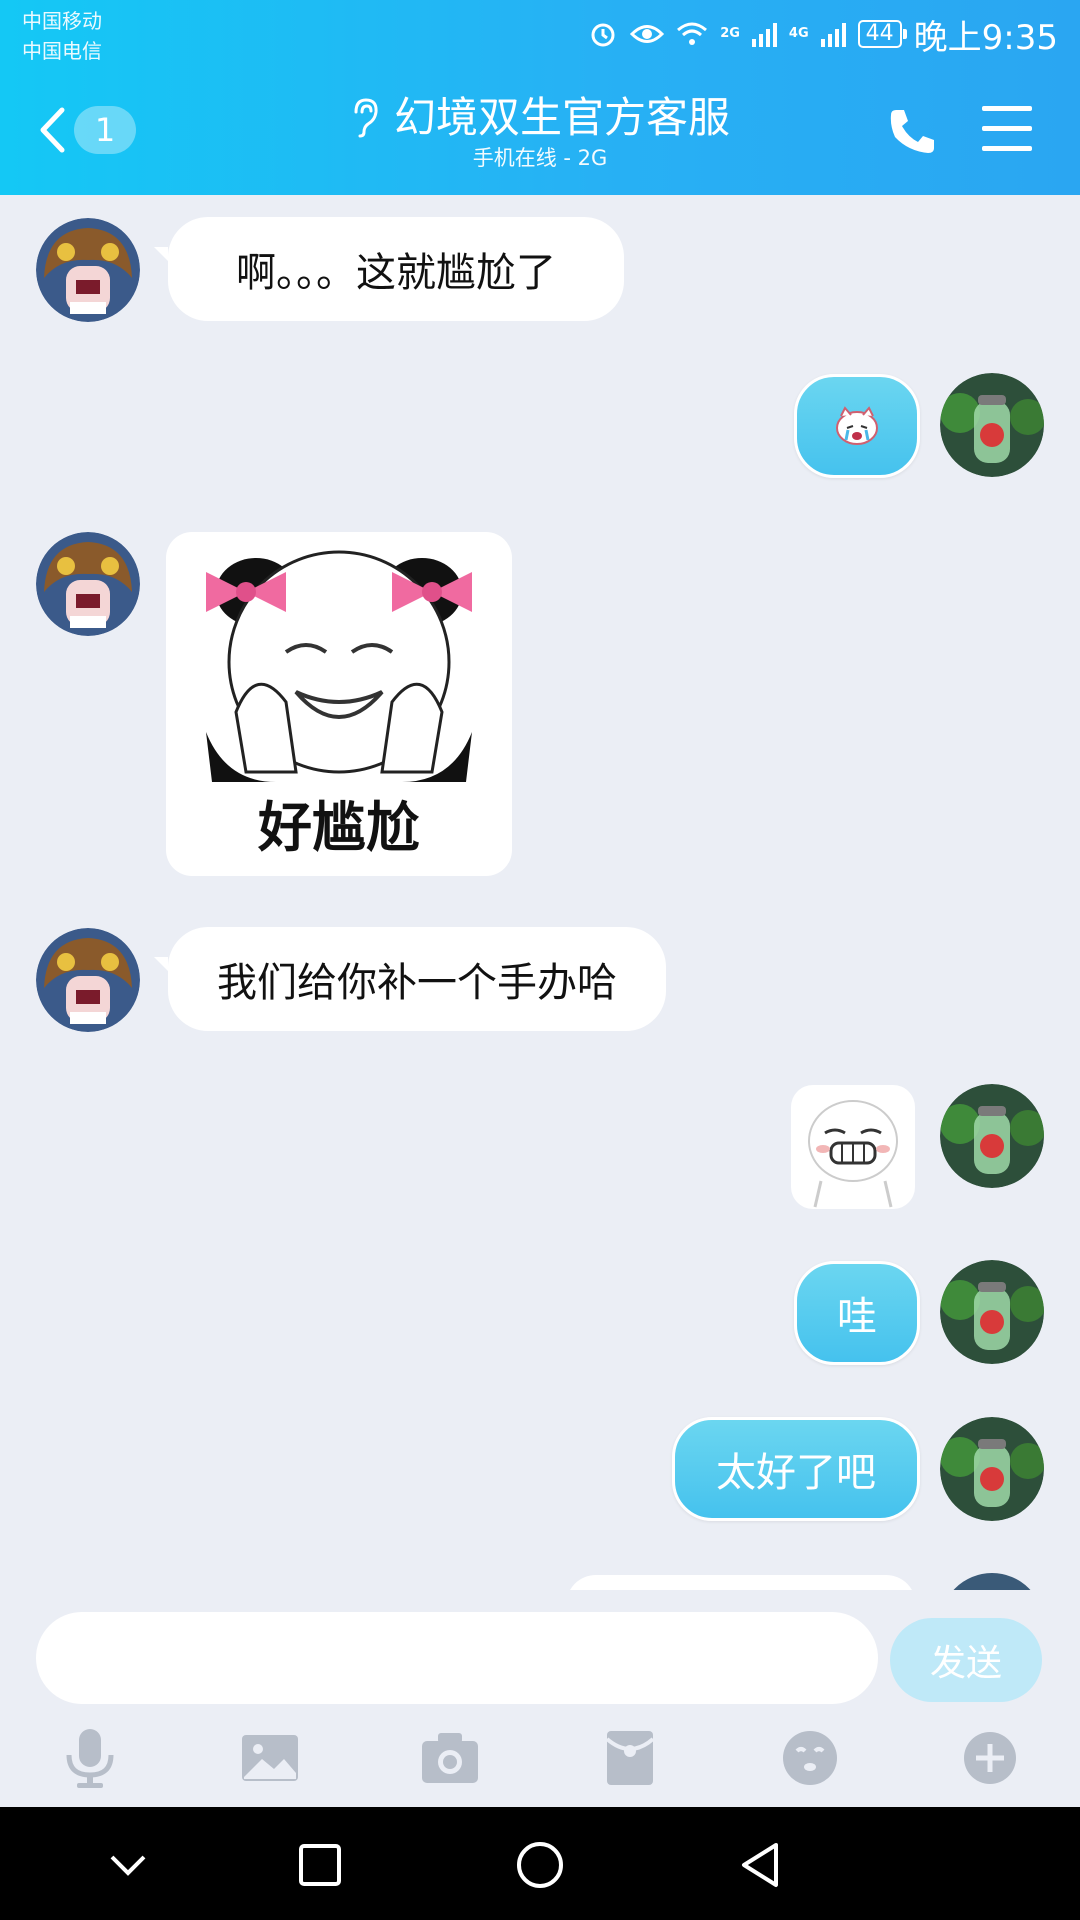 Image resolution: width=1080 pixels, height=1920 pixels. I want to click on status-icons: 2G 4G 44 晚上9:35, so click(823, 35).